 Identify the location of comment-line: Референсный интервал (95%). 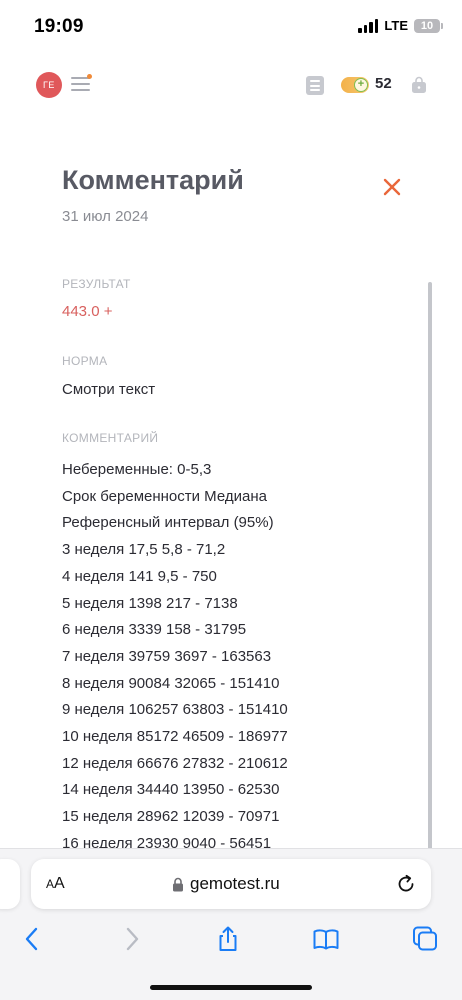
(168, 523).